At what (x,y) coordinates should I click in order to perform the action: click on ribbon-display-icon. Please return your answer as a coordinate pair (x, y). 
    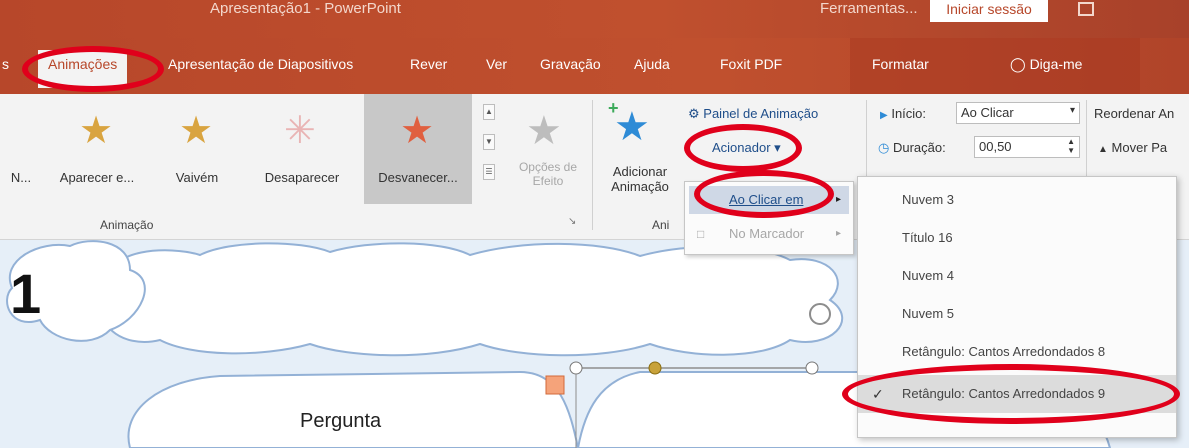
    Looking at the image, I should click on (1086, 9).